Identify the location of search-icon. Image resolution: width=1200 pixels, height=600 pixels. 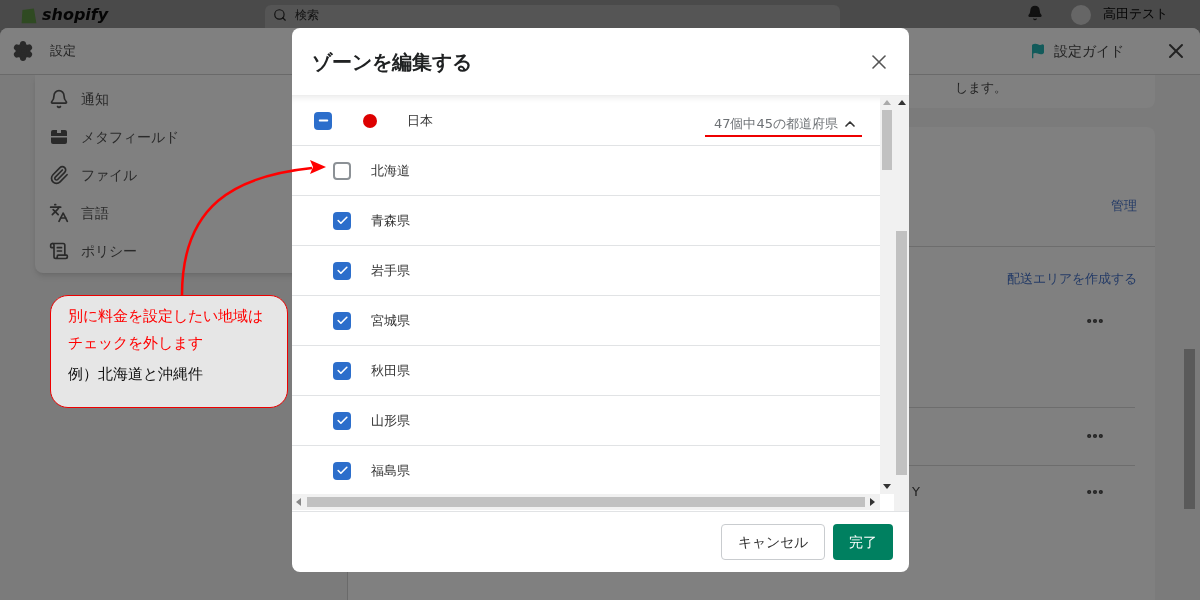
(280, 15).